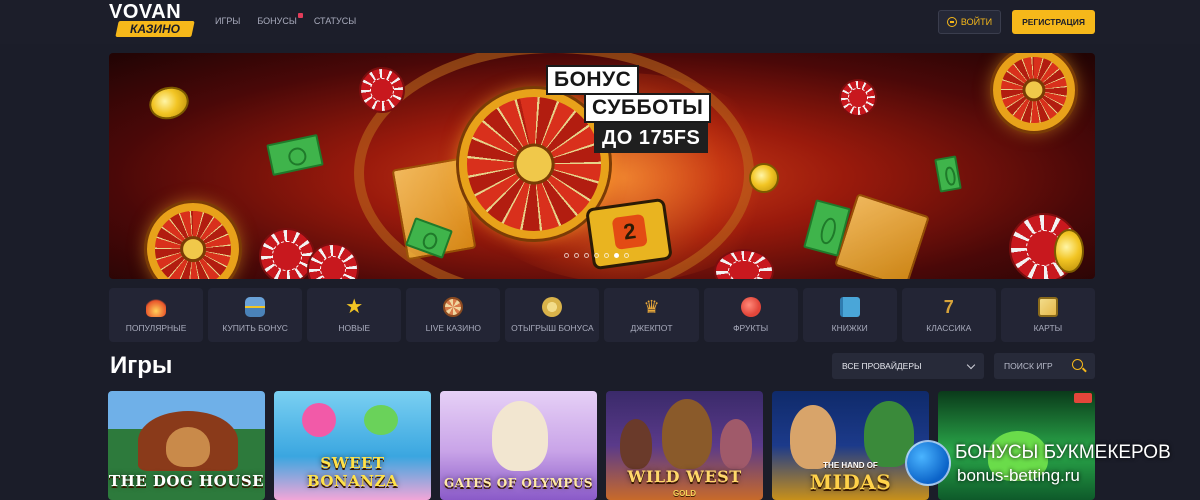 This screenshot has width=1200, height=500. Describe the element at coordinates (1052, 465) in the screenshot. I see `site-watermark: БОНУСЫ БУКМЕКЕРОВ bonus-betting.ru` at that location.